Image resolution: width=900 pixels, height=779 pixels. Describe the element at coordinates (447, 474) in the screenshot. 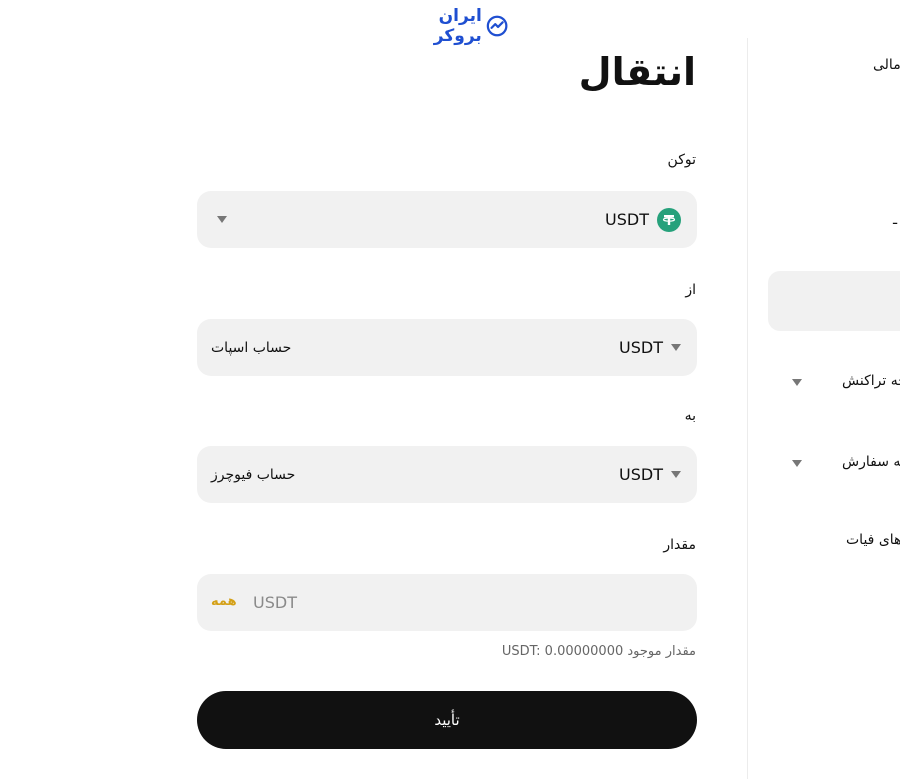

I see `to-account-select: USDT حساب فیوچرز` at that location.